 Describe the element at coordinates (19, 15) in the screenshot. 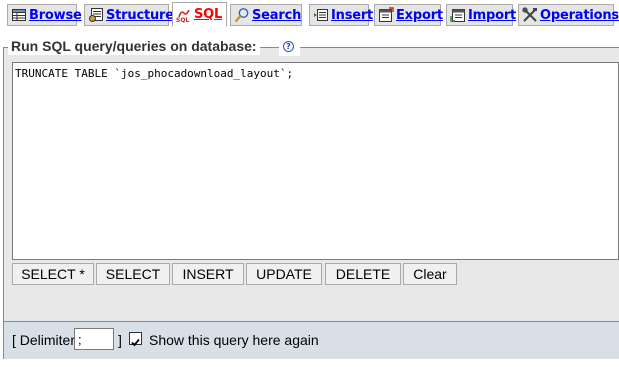

I see `table-browse-icon` at that location.